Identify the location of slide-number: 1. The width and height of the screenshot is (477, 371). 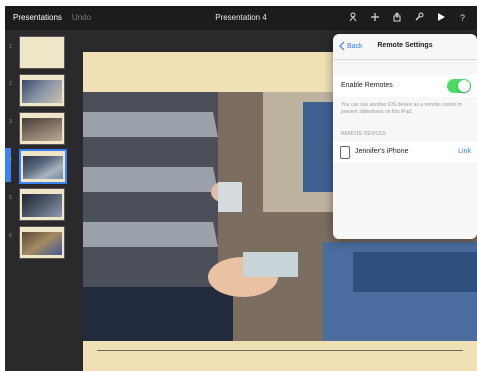
(10, 47).